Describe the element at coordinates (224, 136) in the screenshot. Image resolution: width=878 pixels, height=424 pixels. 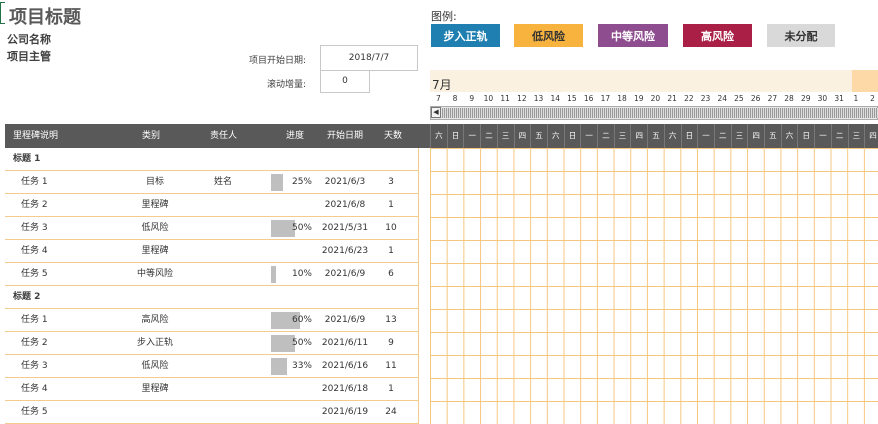
I see `col-header-owner: 责任人` at that location.